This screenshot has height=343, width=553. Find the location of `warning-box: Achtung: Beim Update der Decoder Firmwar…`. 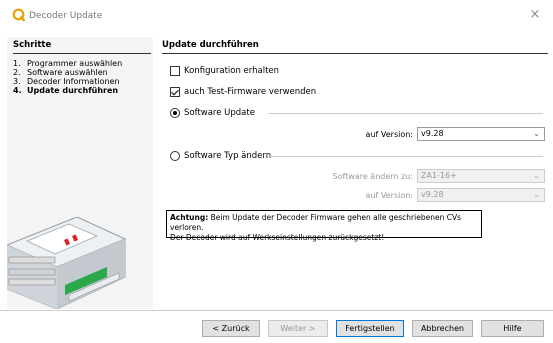

warning-box: Achtung: Beim Update der Decoder Firmwar… is located at coordinates (324, 226).